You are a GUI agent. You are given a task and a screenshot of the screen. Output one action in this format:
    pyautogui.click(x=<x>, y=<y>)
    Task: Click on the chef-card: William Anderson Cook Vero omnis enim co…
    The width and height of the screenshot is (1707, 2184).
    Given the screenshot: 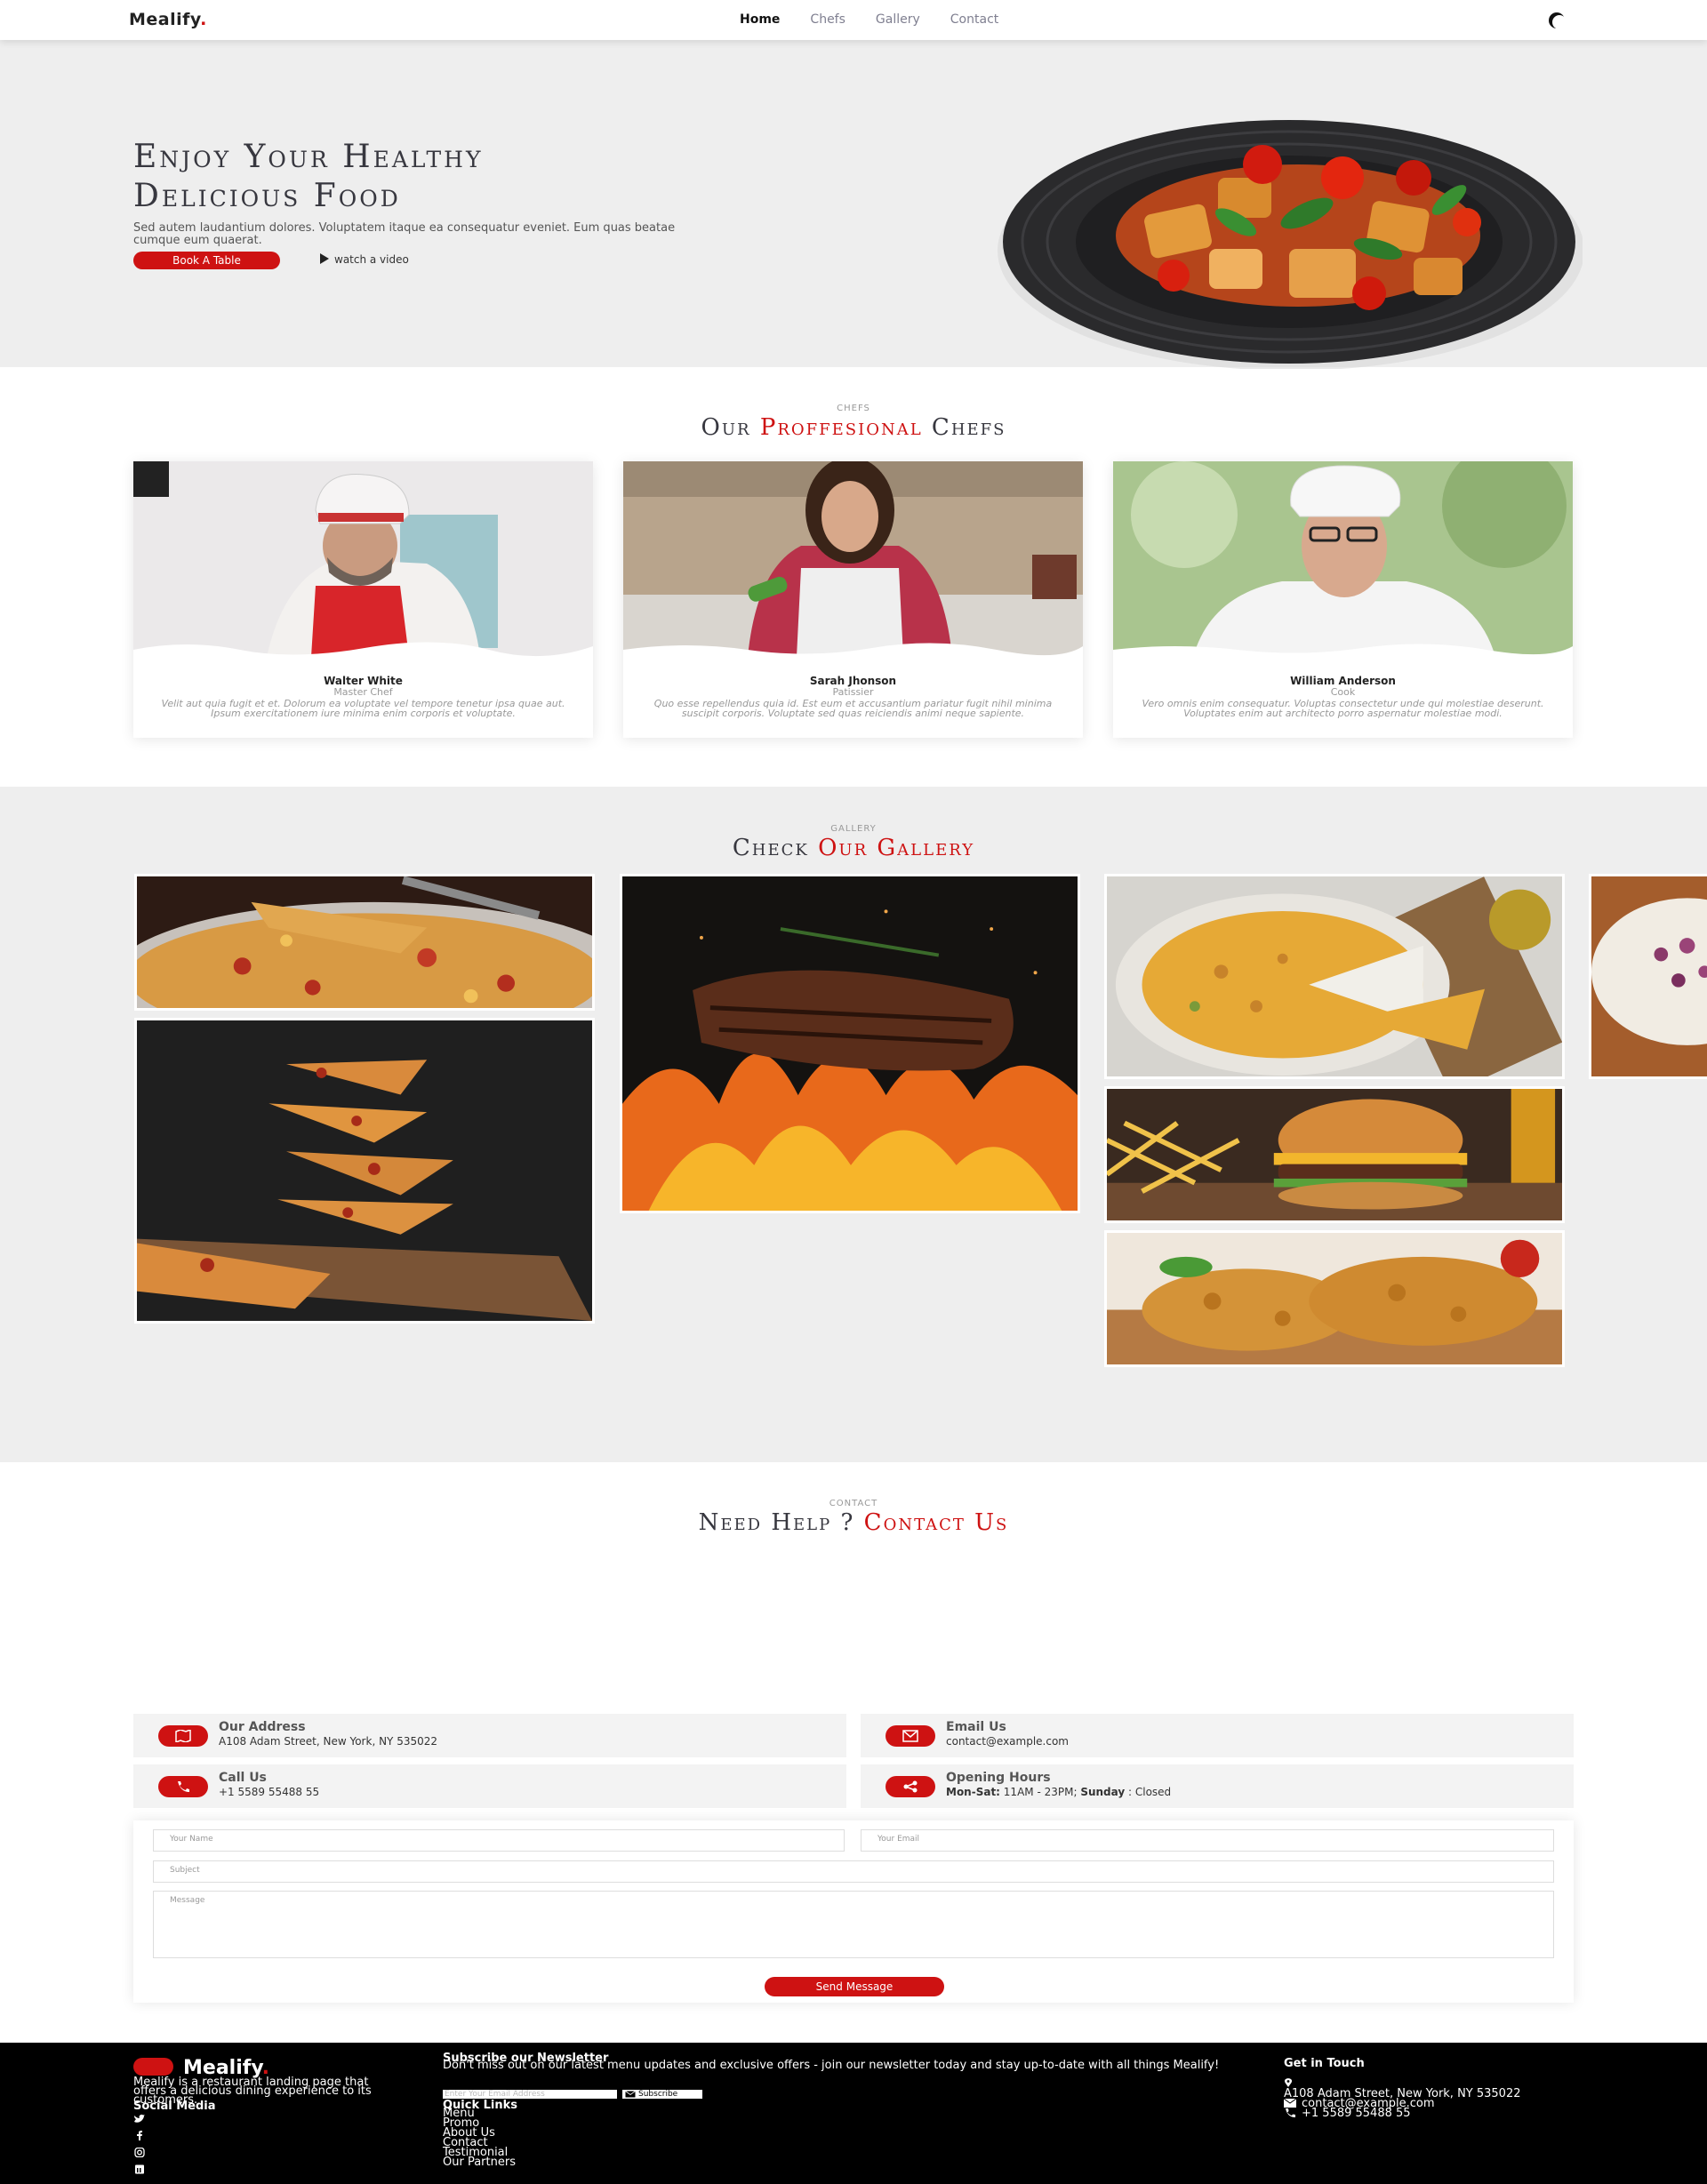 What is the action you would take?
    pyautogui.click(x=1343, y=599)
    